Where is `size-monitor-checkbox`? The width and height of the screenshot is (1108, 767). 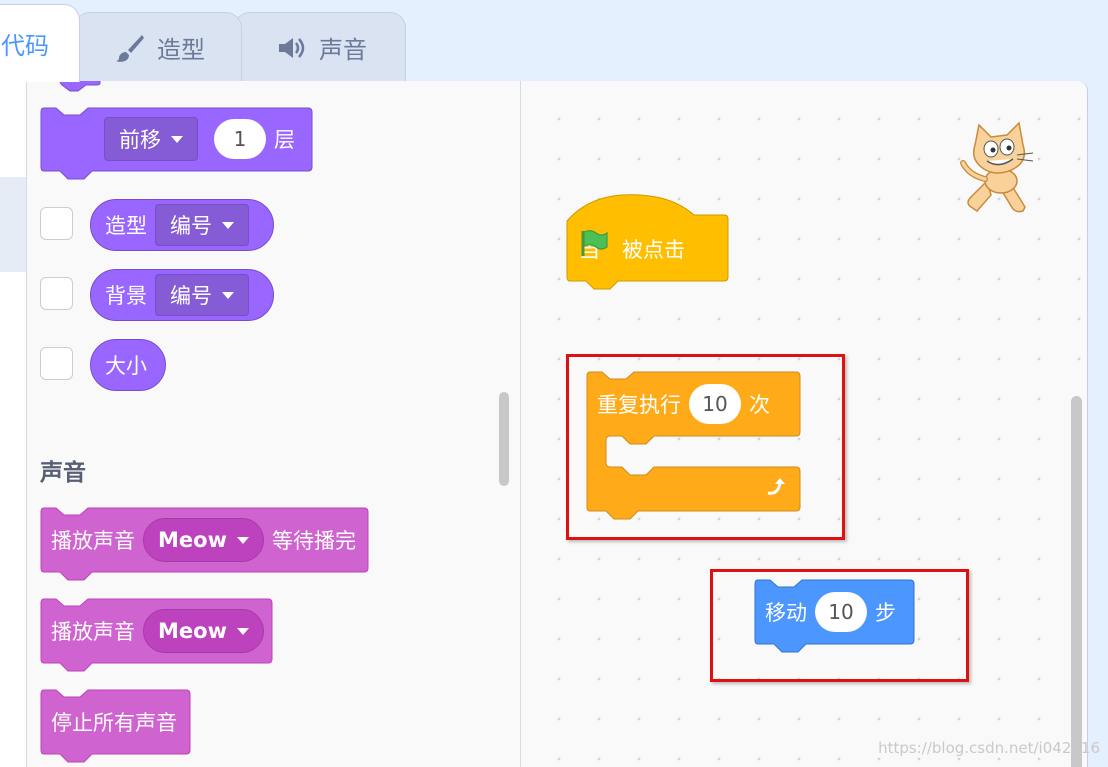
size-monitor-checkbox is located at coordinates (56, 363).